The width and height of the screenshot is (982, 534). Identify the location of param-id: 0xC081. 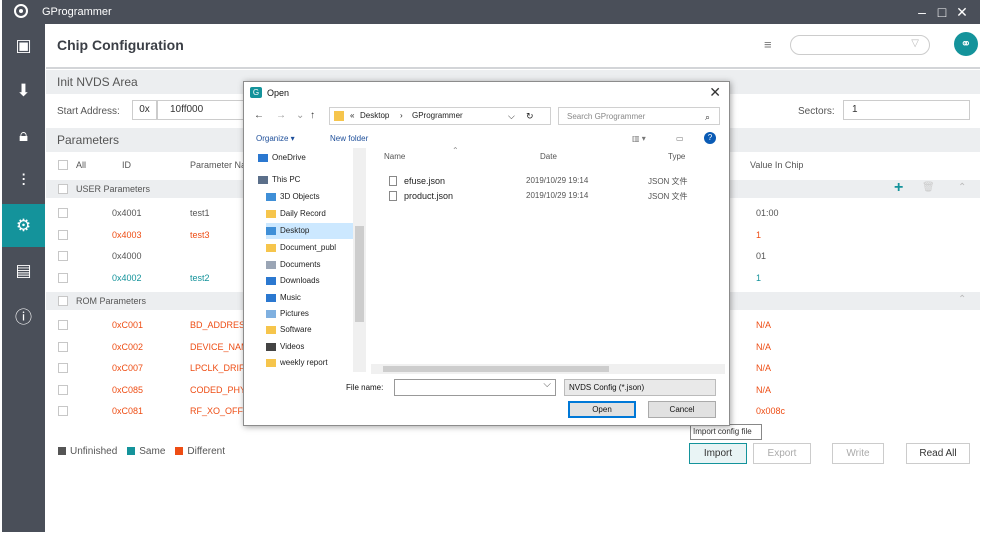
(128, 411).